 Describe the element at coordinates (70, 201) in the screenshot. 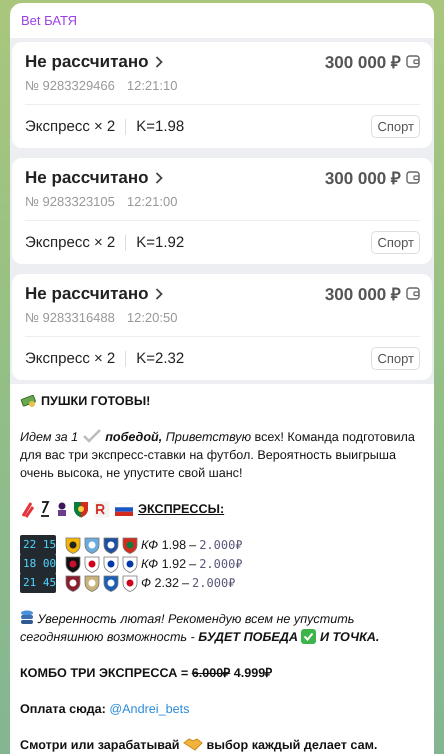

I see `bet-number: № 9283323105` at that location.